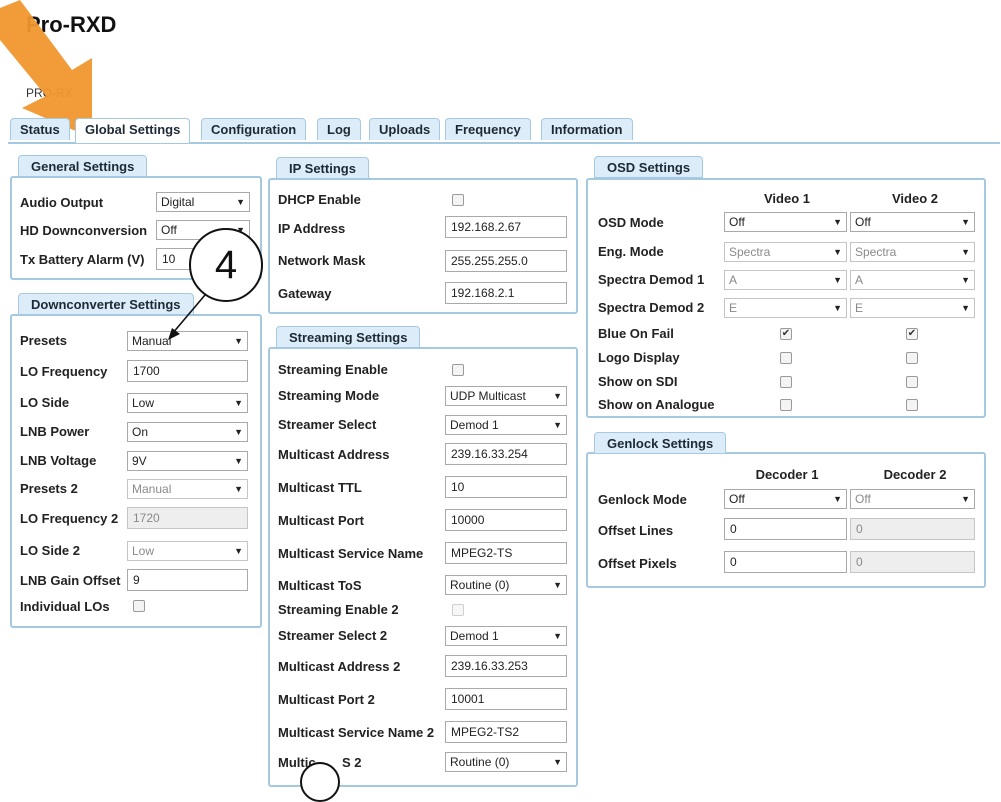 The image size is (1001, 802). Describe the element at coordinates (785, 562) in the screenshot. I see `offset-pixels-decoder1-input: 0` at that location.